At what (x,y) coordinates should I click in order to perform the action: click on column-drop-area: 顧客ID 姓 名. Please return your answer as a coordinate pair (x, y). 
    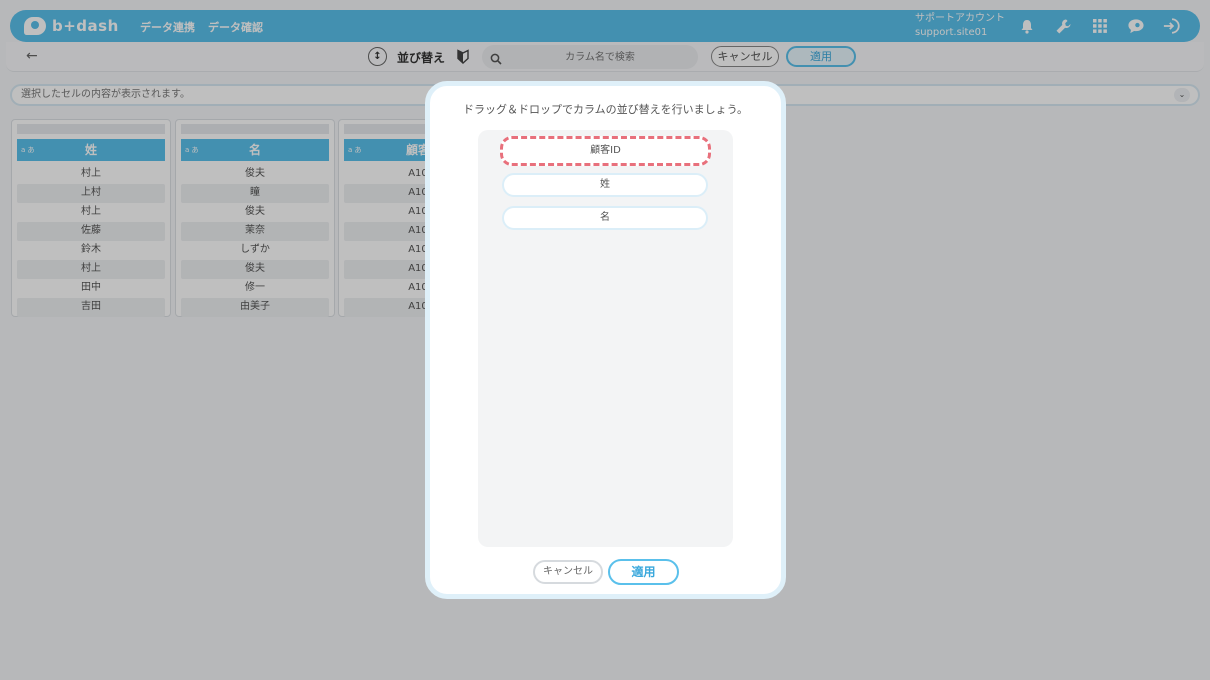
    Looking at the image, I should click on (605, 338).